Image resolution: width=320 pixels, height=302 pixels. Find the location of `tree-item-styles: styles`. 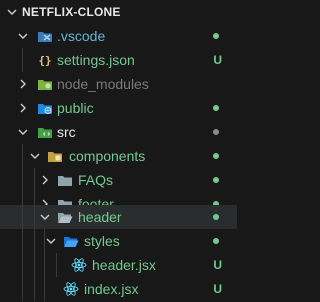

tree-item-styles: styles is located at coordinates (118, 241).